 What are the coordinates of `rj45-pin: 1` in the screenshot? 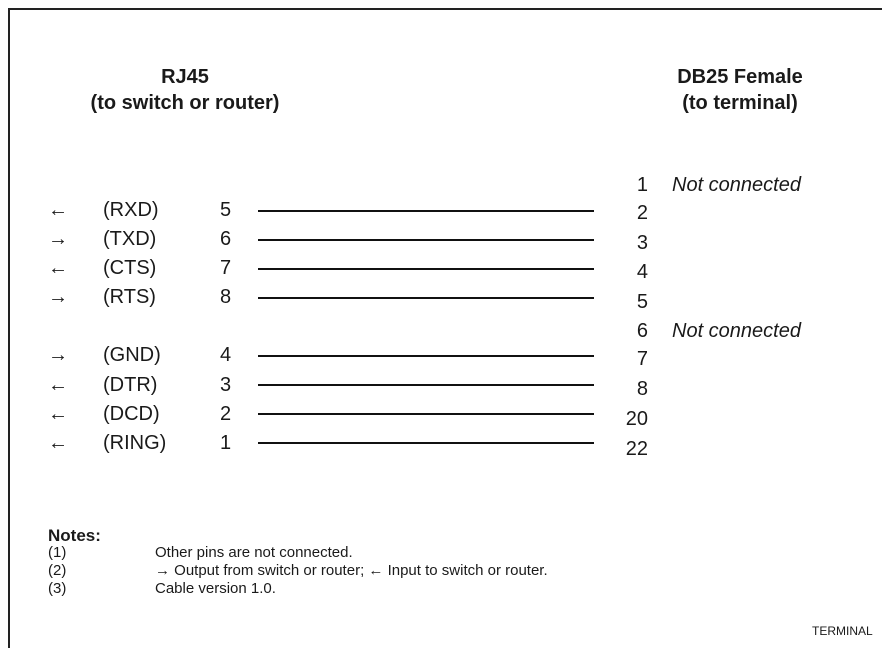 It's located at (226, 443).